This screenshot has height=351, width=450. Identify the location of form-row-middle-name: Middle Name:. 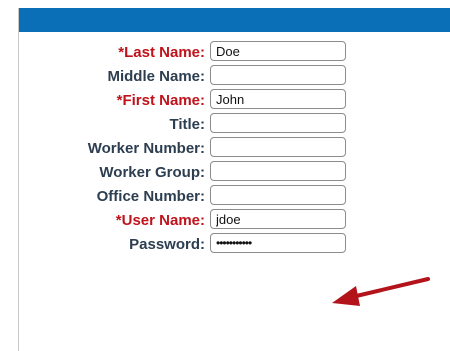
(234, 77).